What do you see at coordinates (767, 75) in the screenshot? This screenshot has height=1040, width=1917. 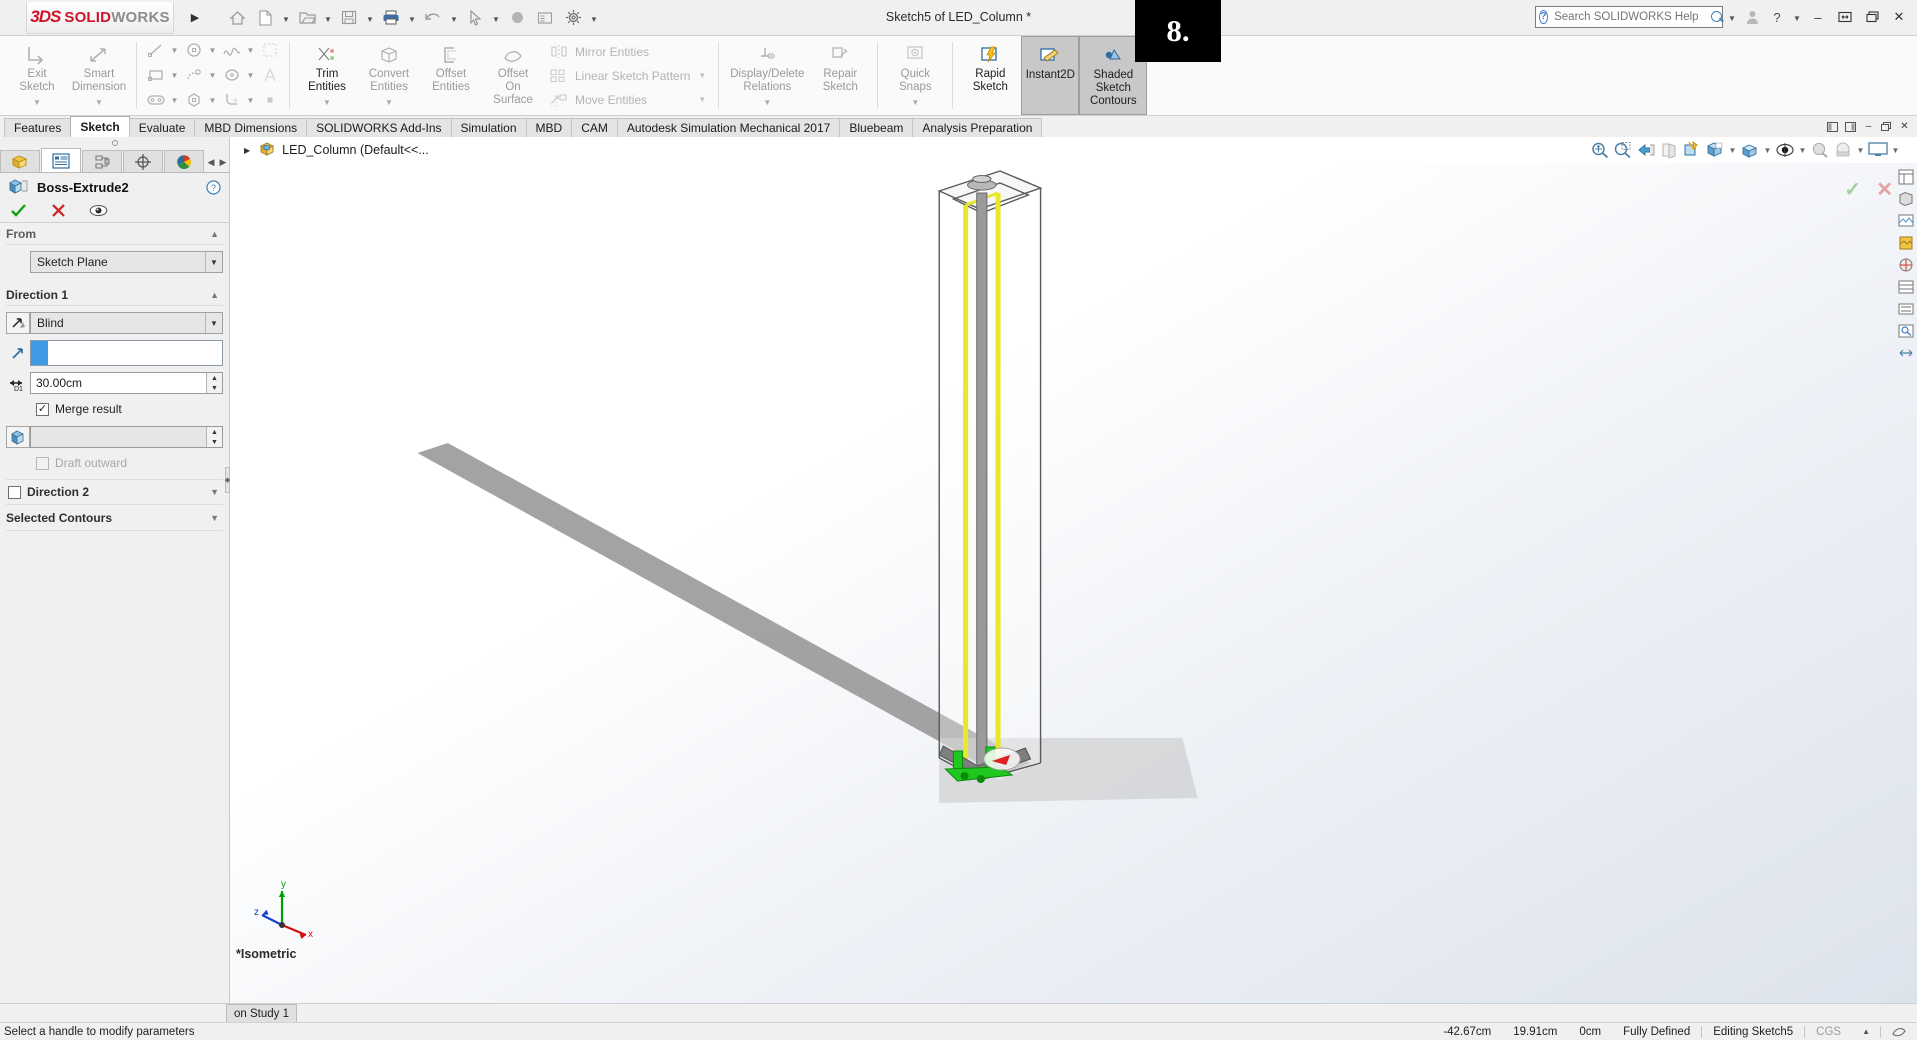 I see `display-delete-relations-button: Display/Delete Relations ▼` at bounding box center [767, 75].